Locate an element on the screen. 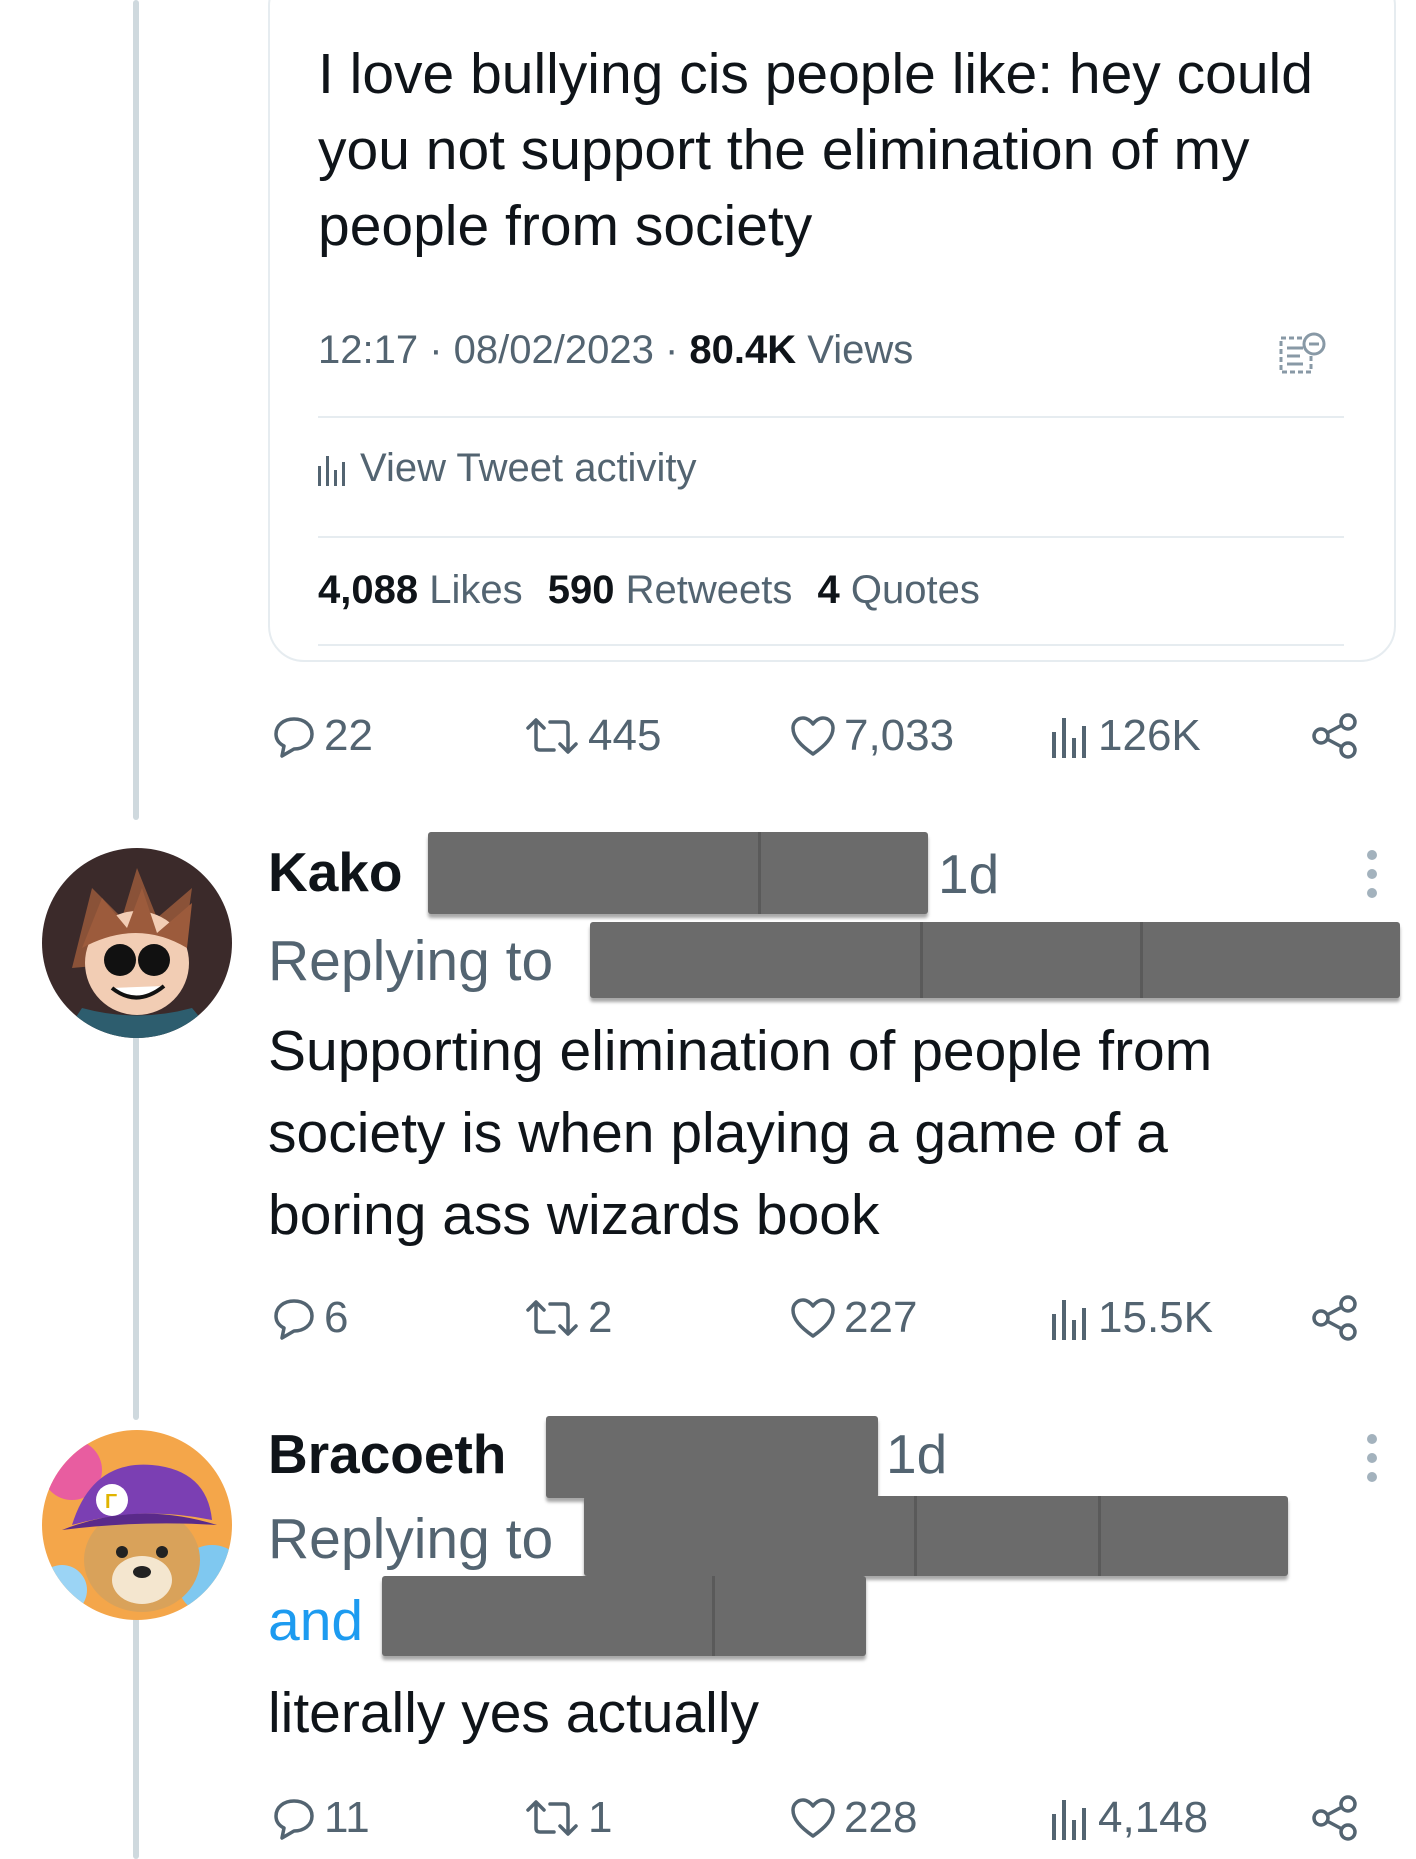 The width and height of the screenshot is (1416, 1859). views-button: 4,148 is located at coordinates (1129, 1818).